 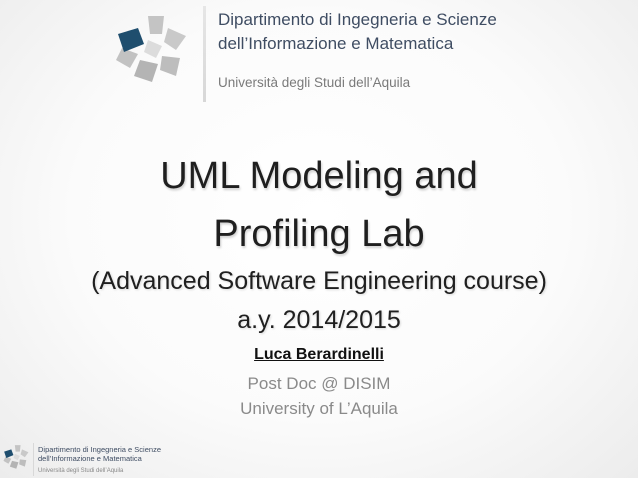 What do you see at coordinates (357, 19) in the screenshot?
I see `department-name-line1: Dipartimento di Ingegneria e Scienze` at bounding box center [357, 19].